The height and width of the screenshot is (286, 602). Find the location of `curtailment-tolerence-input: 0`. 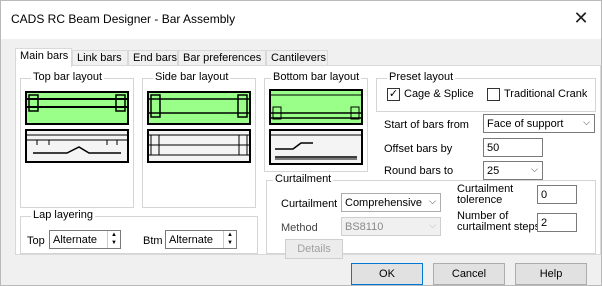

curtailment-tolerence-input: 0 is located at coordinates (557, 194).